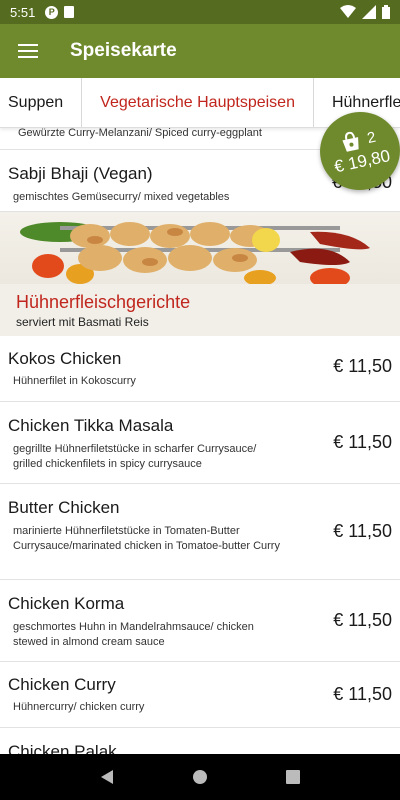 The height and width of the screenshot is (800, 400). What do you see at coordinates (348, 11) in the screenshot?
I see `wifi-icon` at bounding box center [348, 11].